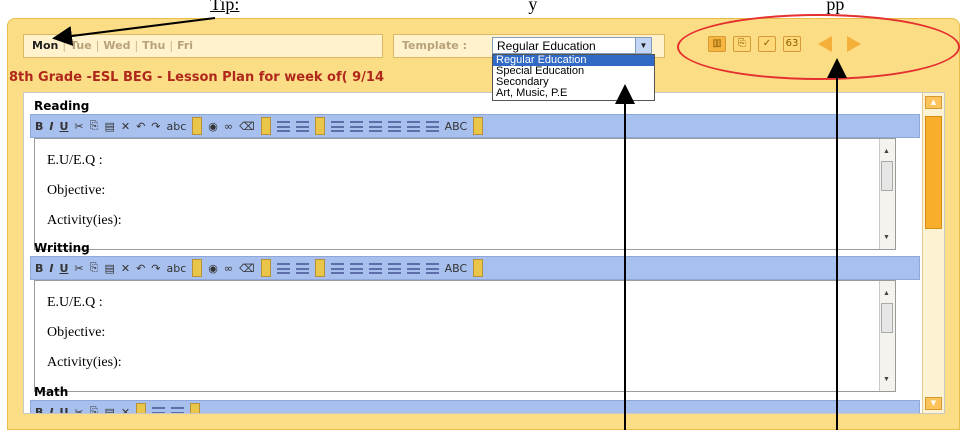 This screenshot has height=430, width=967. Describe the element at coordinates (835, 7) in the screenshot. I see `caption-right: pp` at that location.